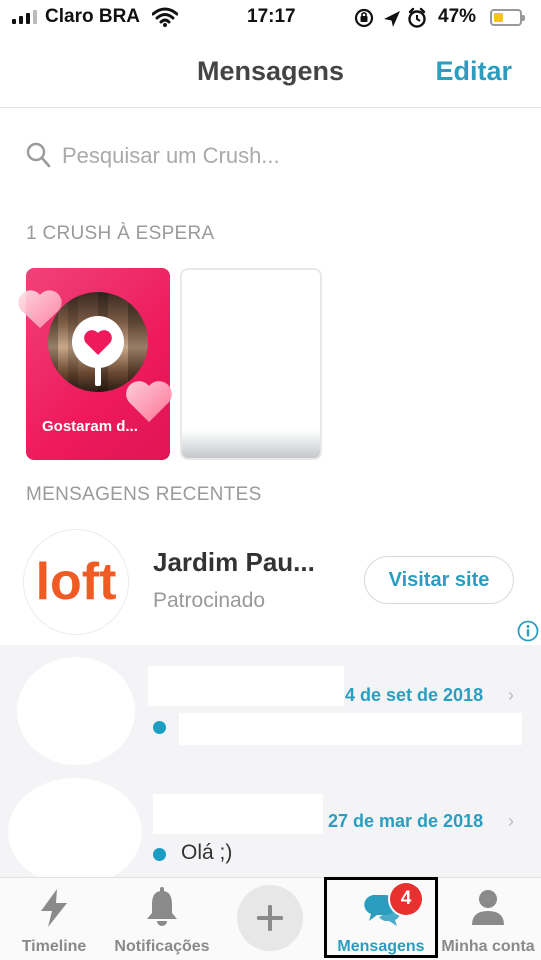 Image resolution: width=541 pixels, height=960 pixels. I want to click on status-icons, so click(394, 21).